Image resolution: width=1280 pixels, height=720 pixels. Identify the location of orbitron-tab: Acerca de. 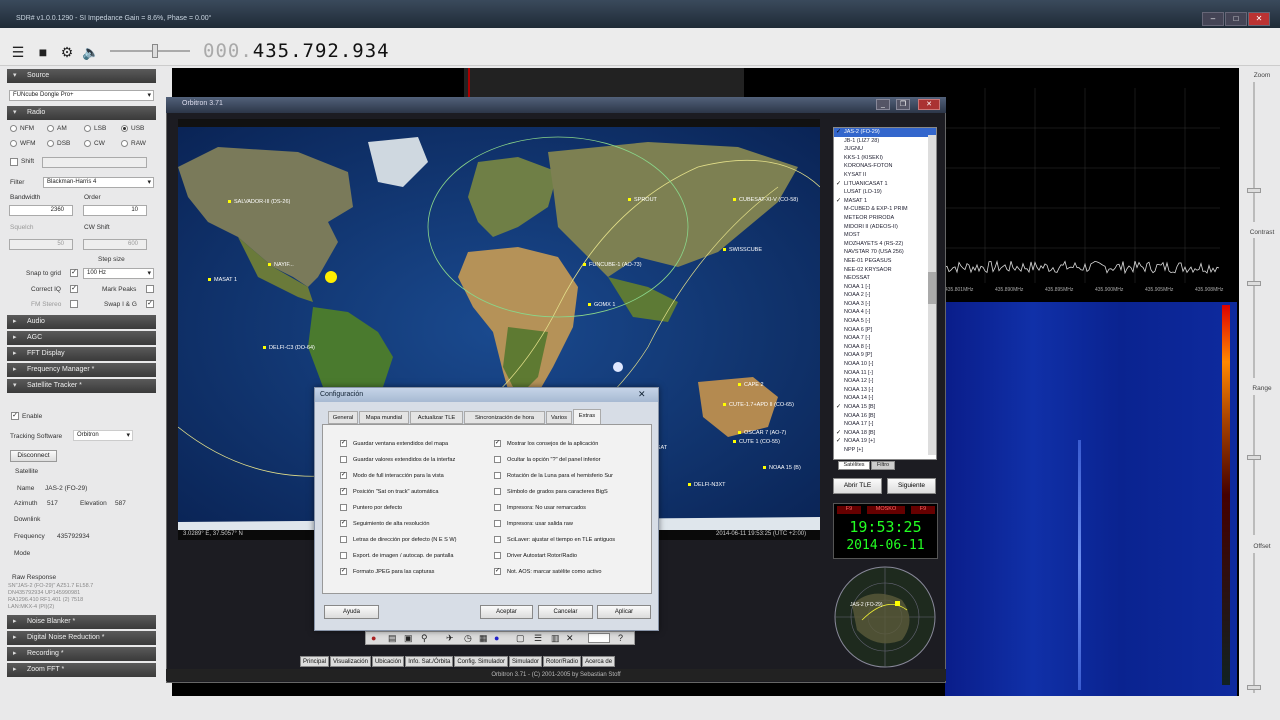
(599, 661).